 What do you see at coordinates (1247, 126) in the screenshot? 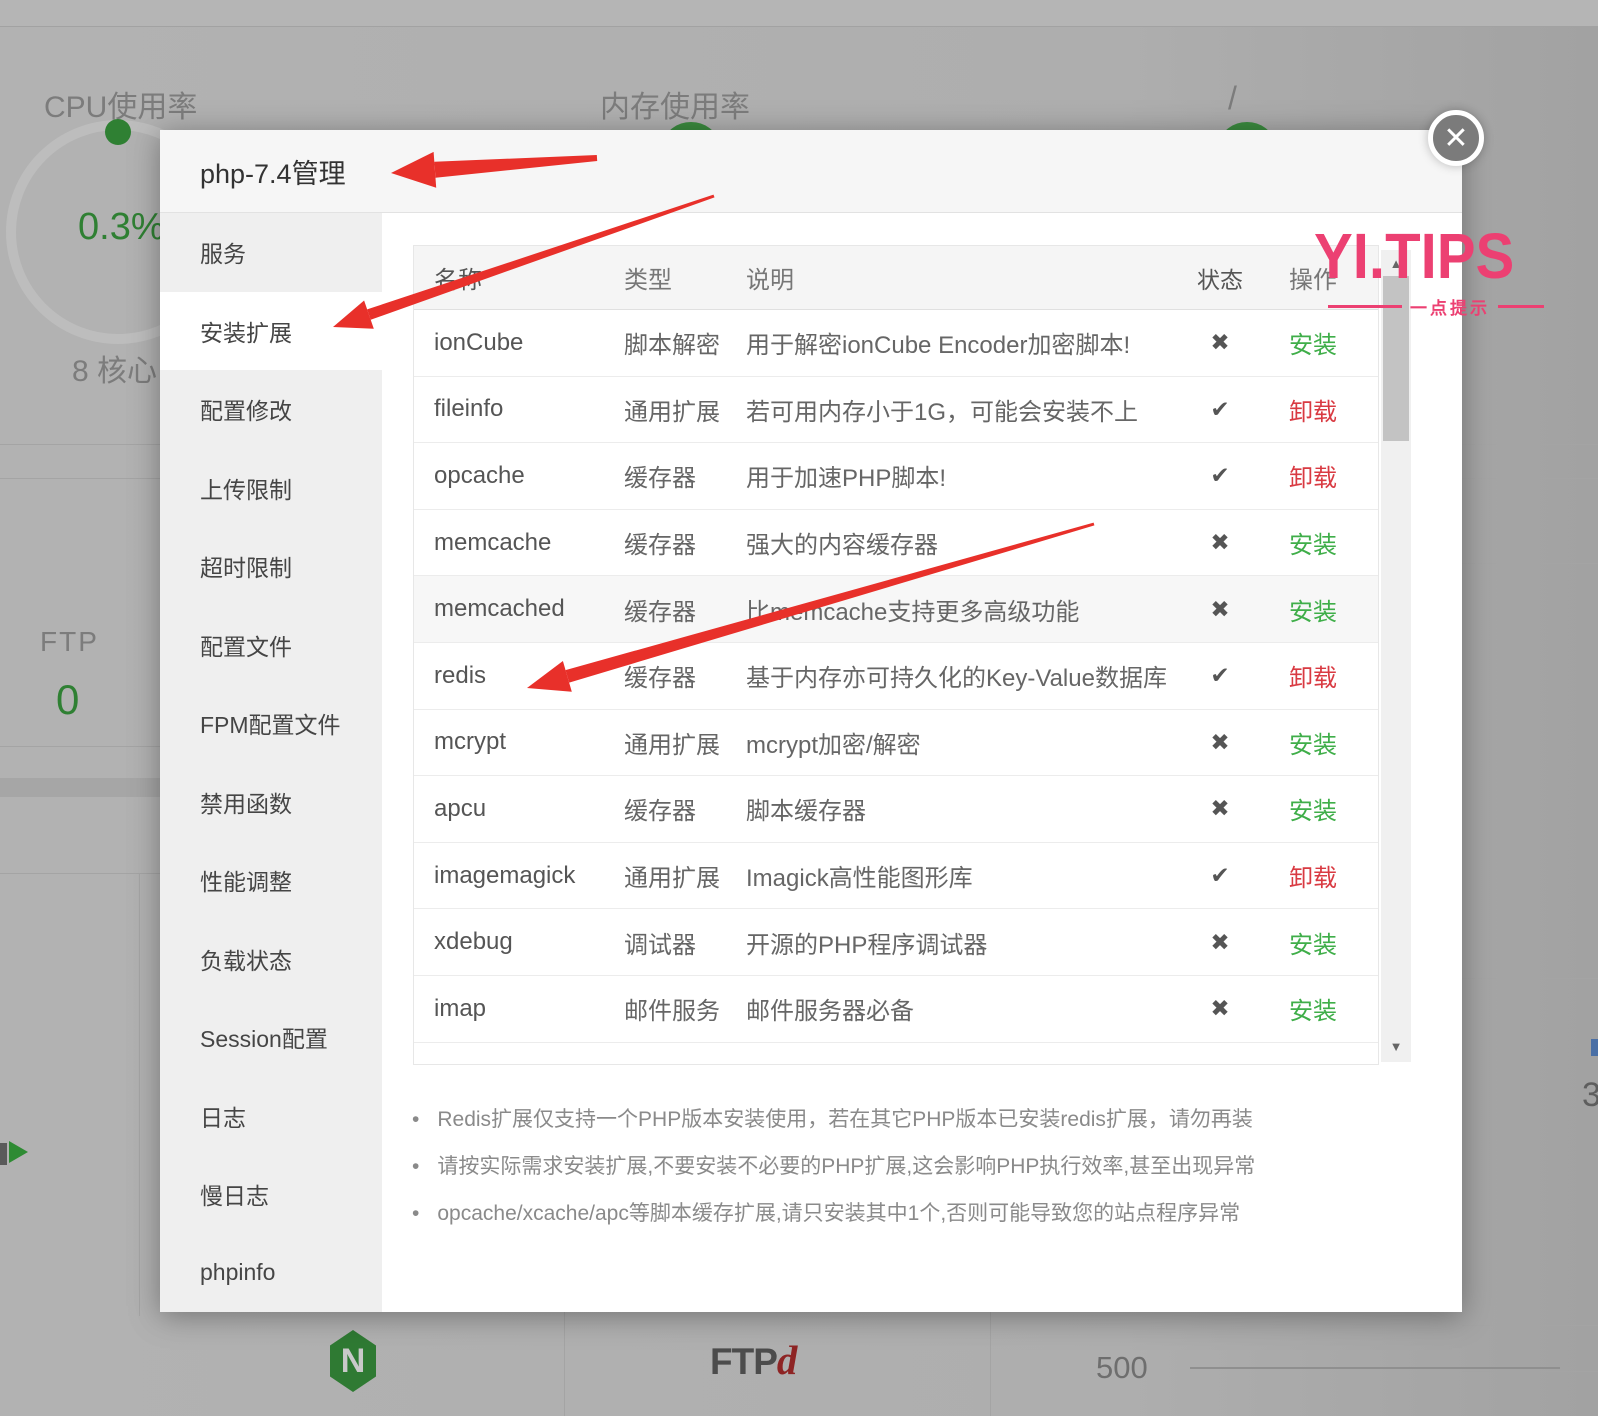
I see `disk-gauge-arc` at bounding box center [1247, 126].